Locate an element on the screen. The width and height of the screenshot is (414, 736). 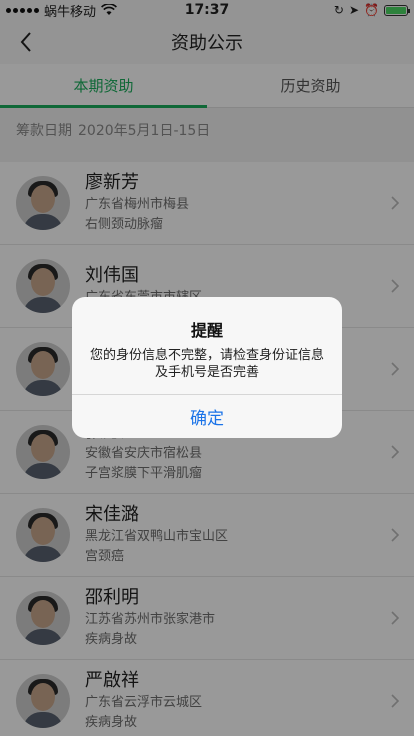
alert-dialog: 提醒 您的身份信息不完整，请检查身份证信息及手机号是否完善 确定 is located at coordinates (207, 367).